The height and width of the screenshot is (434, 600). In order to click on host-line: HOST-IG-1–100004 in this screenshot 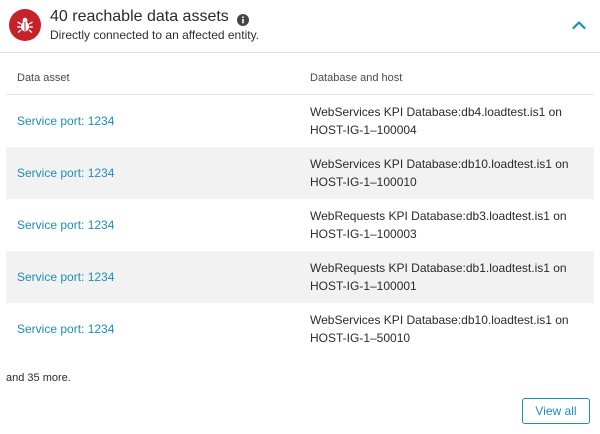, I will do `click(363, 130)`.